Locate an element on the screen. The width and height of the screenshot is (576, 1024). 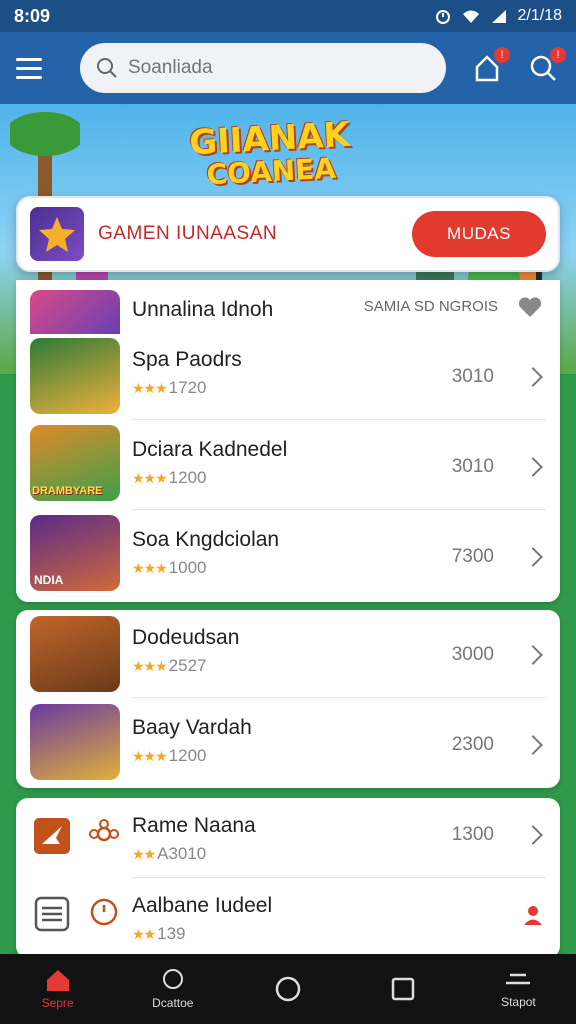
list-header-meta: SAMIA SD NGROIS is located at coordinates (430, 306).